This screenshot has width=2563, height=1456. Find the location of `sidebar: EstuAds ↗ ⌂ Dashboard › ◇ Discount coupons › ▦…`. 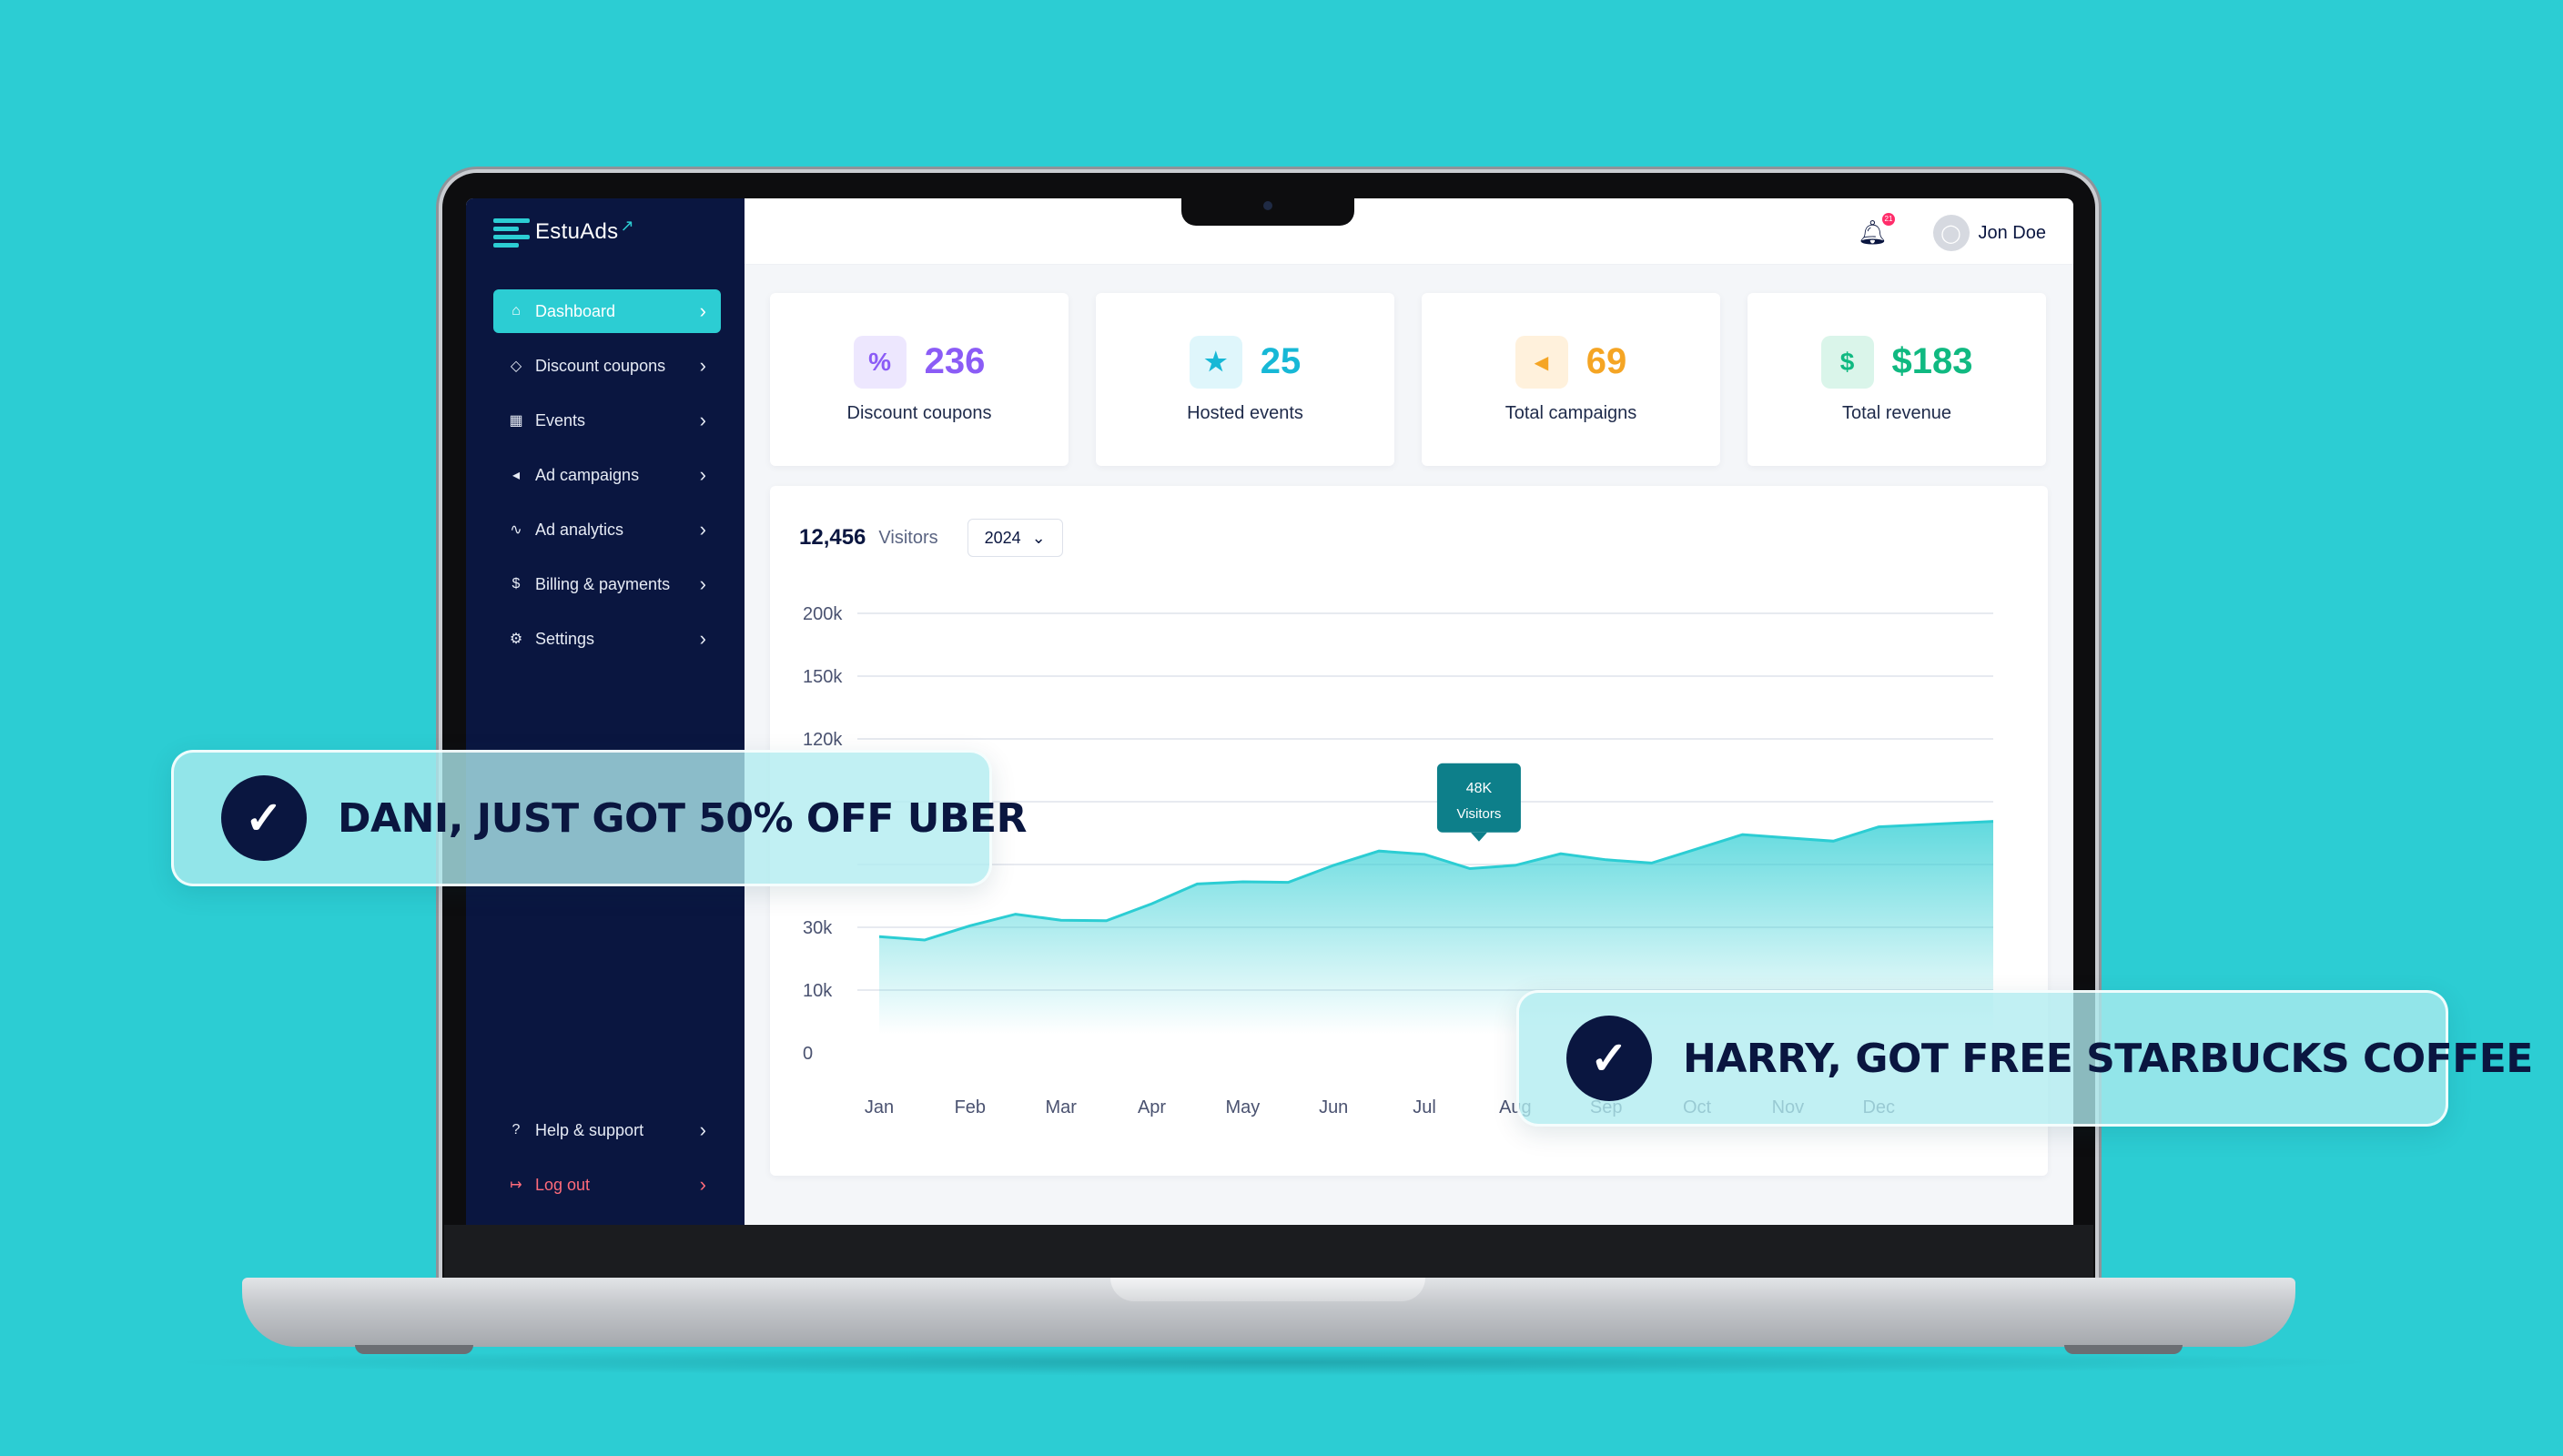

sidebar: EstuAds ↗ ⌂ Dashboard › ◇ Discount coupons › ▦… is located at coordinates (605, 712).